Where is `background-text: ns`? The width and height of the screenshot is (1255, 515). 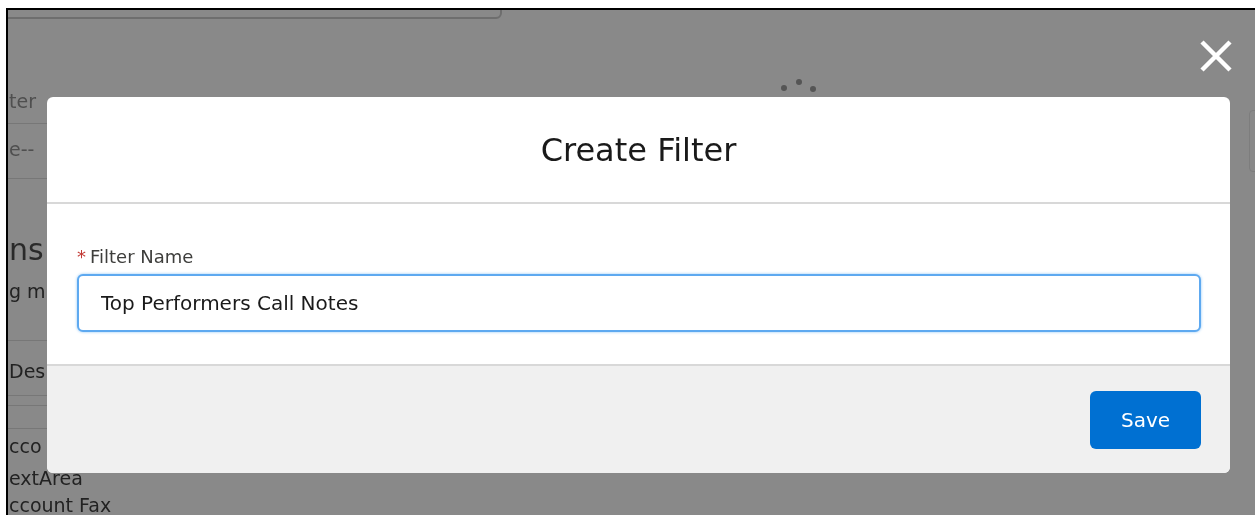 background-text: ns is located at coordinates (26, 249).